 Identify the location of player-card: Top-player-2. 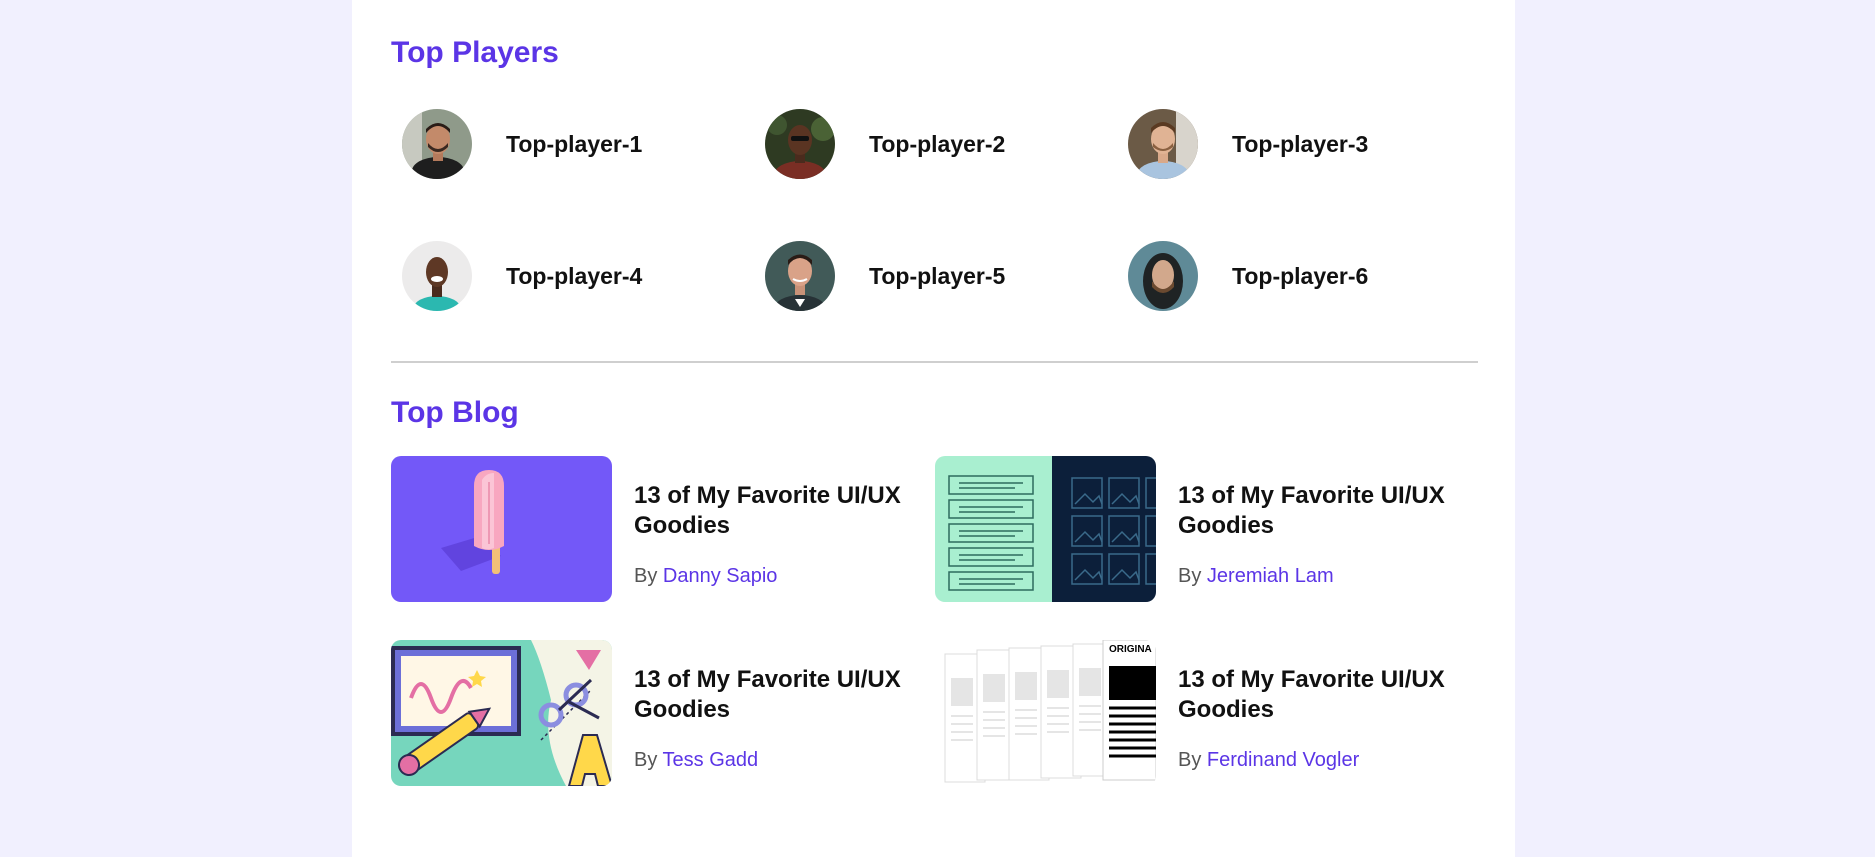
(915, 144).